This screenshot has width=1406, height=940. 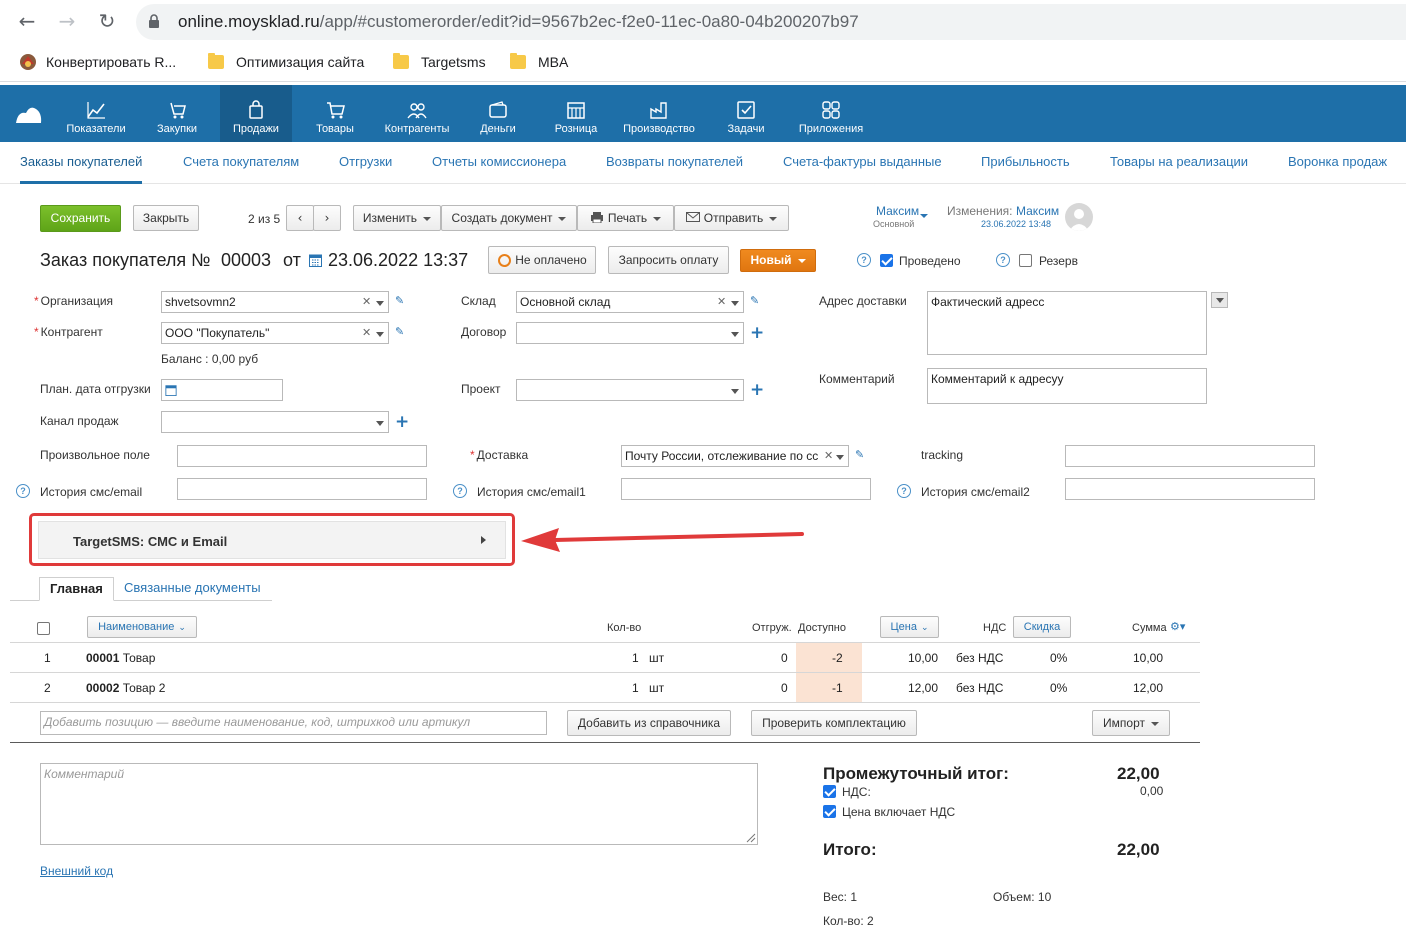 I want to click on edit-dropdown: Изменить, so click(x=397, y=218).